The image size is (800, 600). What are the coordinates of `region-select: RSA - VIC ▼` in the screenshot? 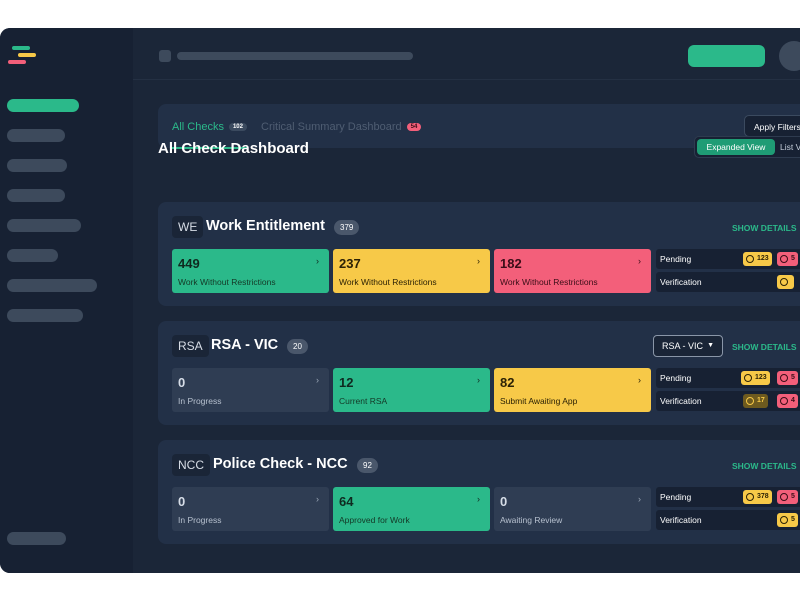 It's located at (688, 346).